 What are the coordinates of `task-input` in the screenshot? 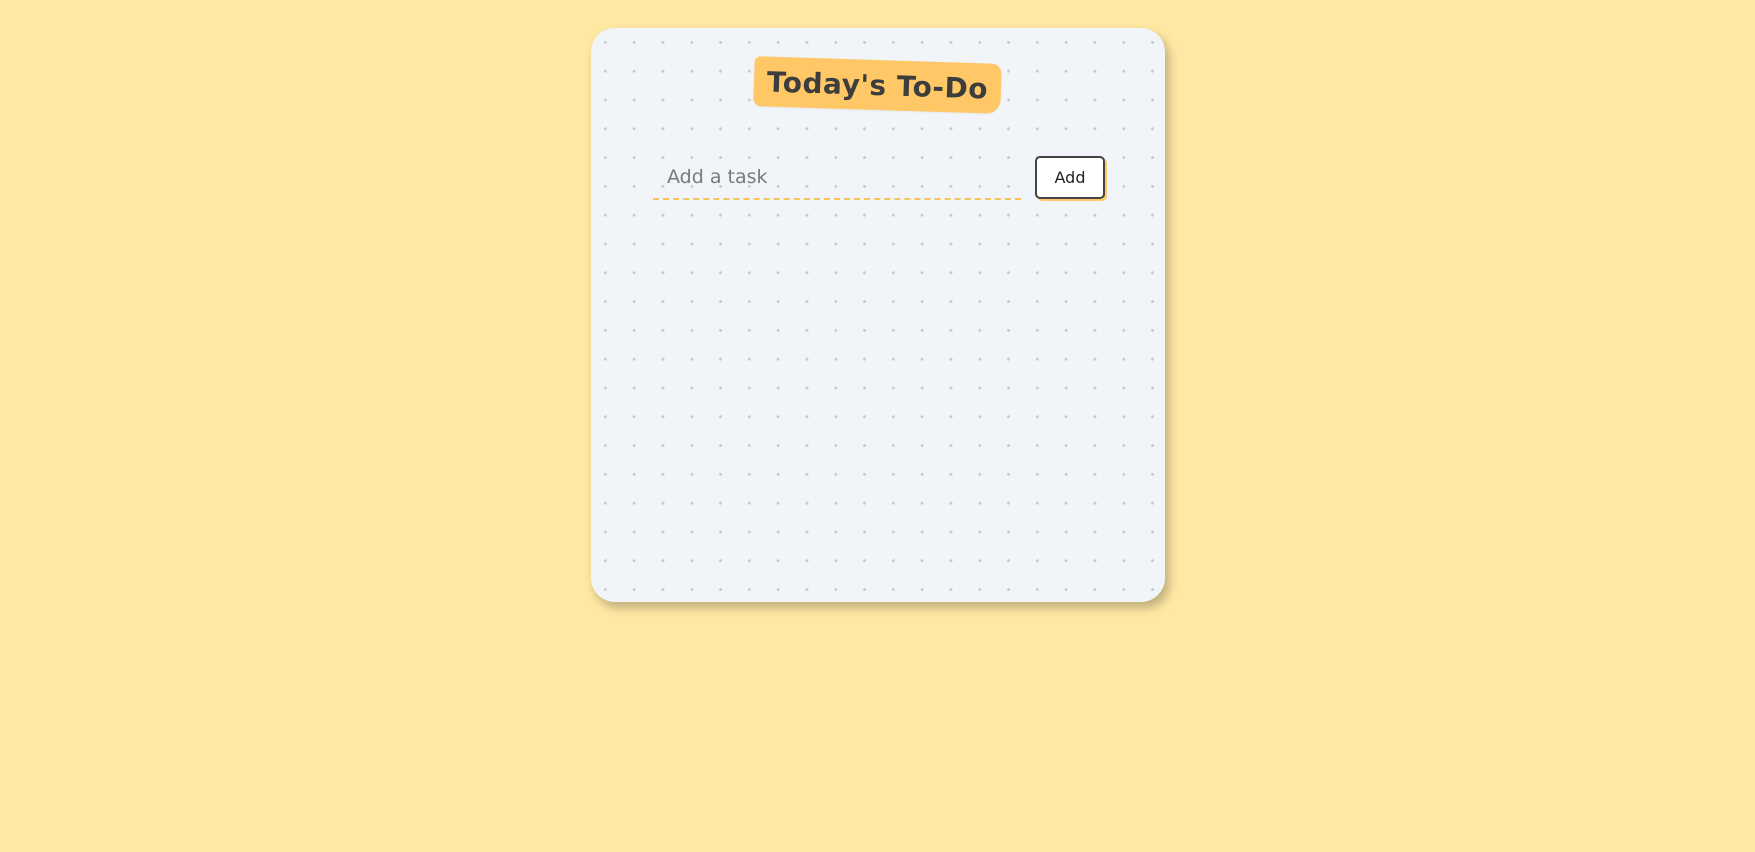 It's located at (837, 178).